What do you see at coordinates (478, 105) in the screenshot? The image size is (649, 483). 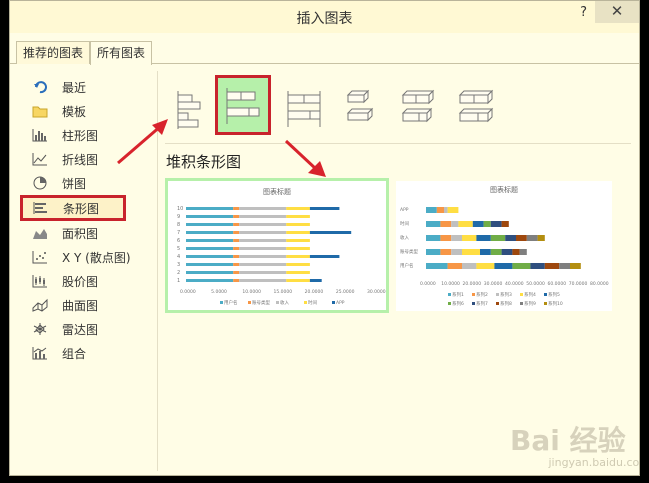 I see `subtype-3d-100-stacked-bar-button` at bounding box center [478, 105].